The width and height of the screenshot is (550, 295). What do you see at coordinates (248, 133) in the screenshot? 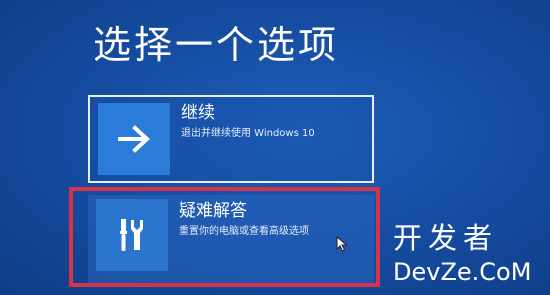
I see `continue-description: 退出并继续使用 Windows 10` at bounding box center [248, 133].